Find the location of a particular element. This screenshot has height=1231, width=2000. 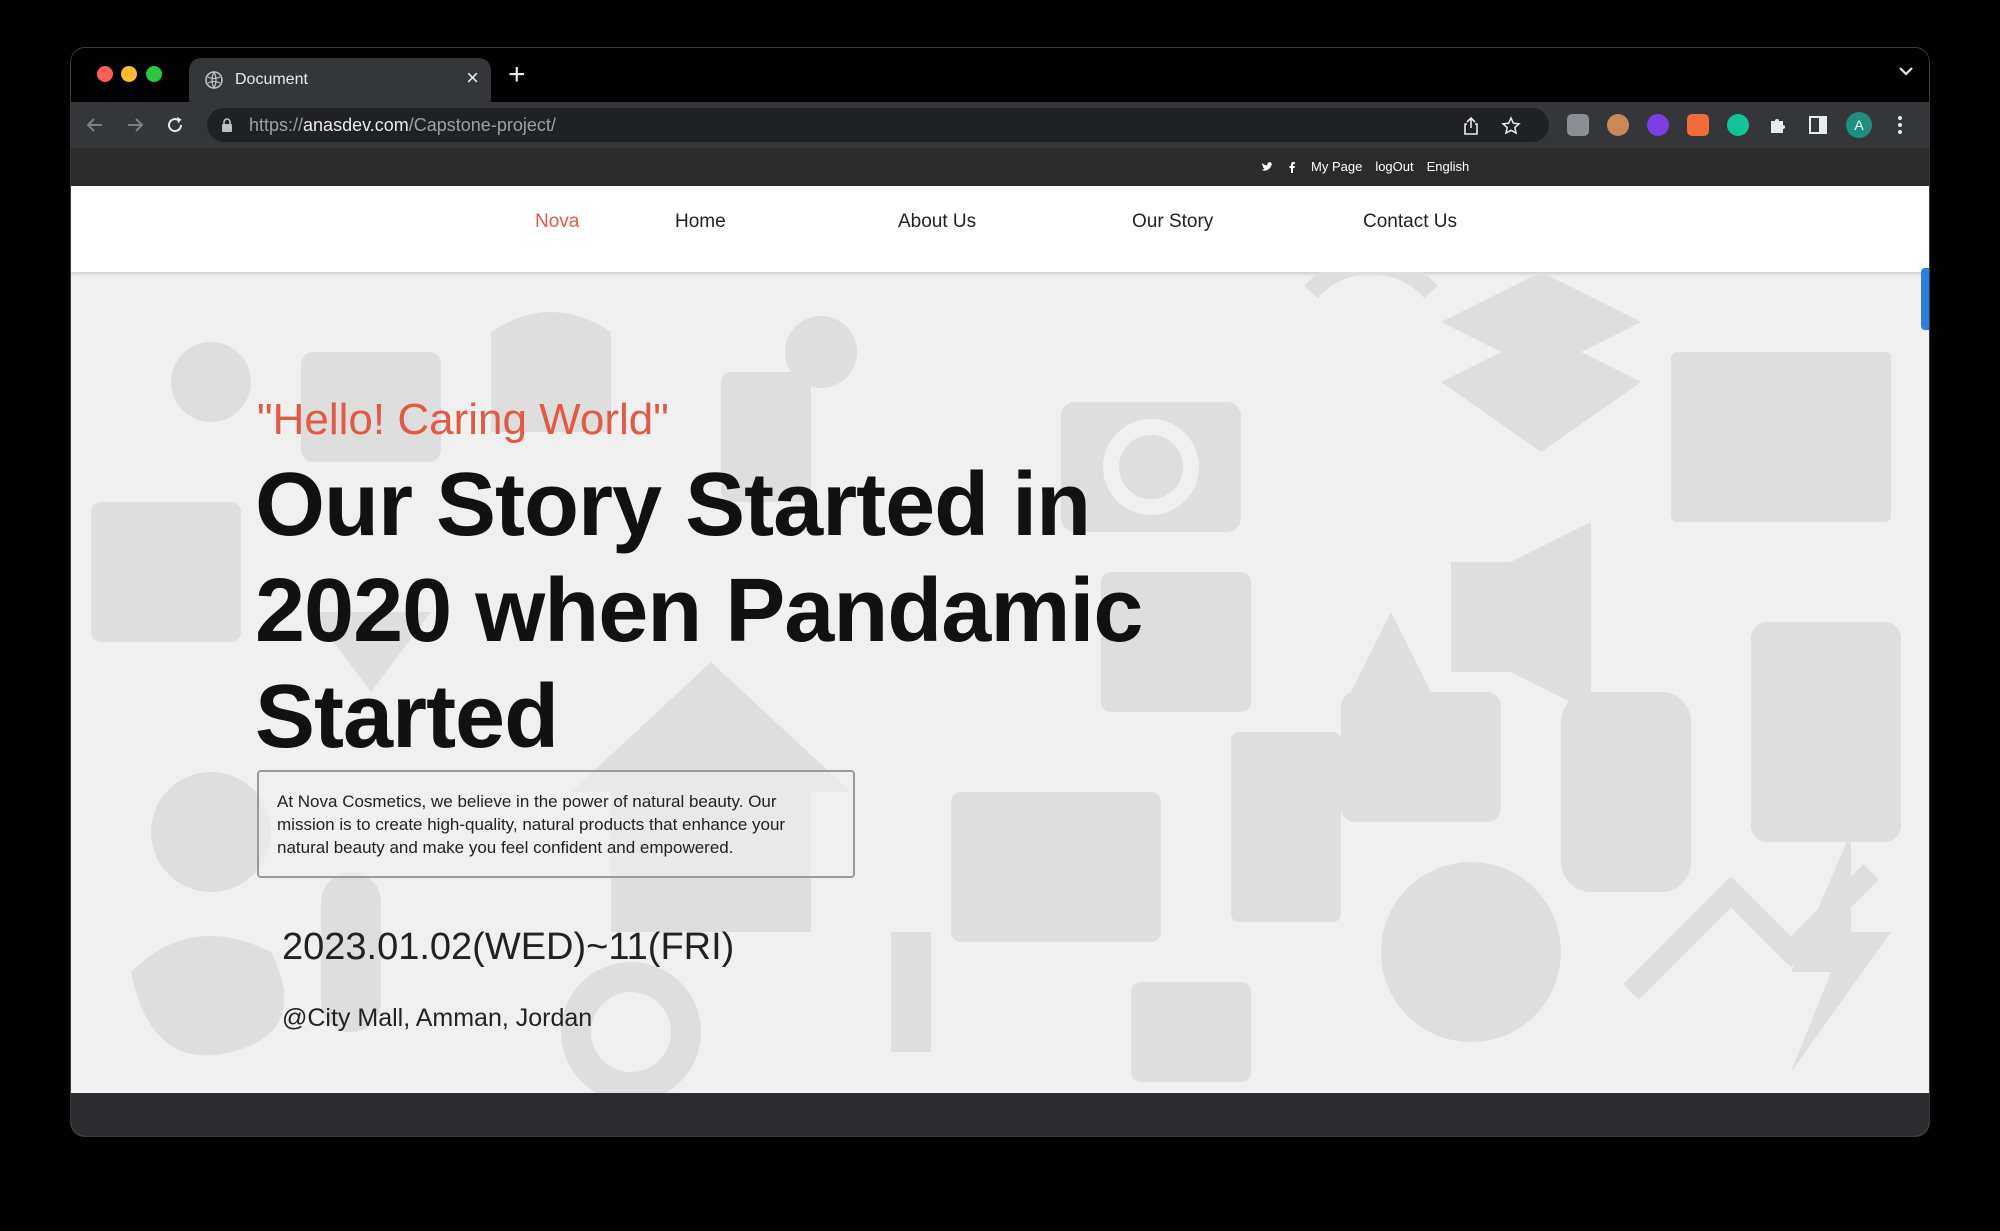

lock-icon is located at coordinates (227, 125).